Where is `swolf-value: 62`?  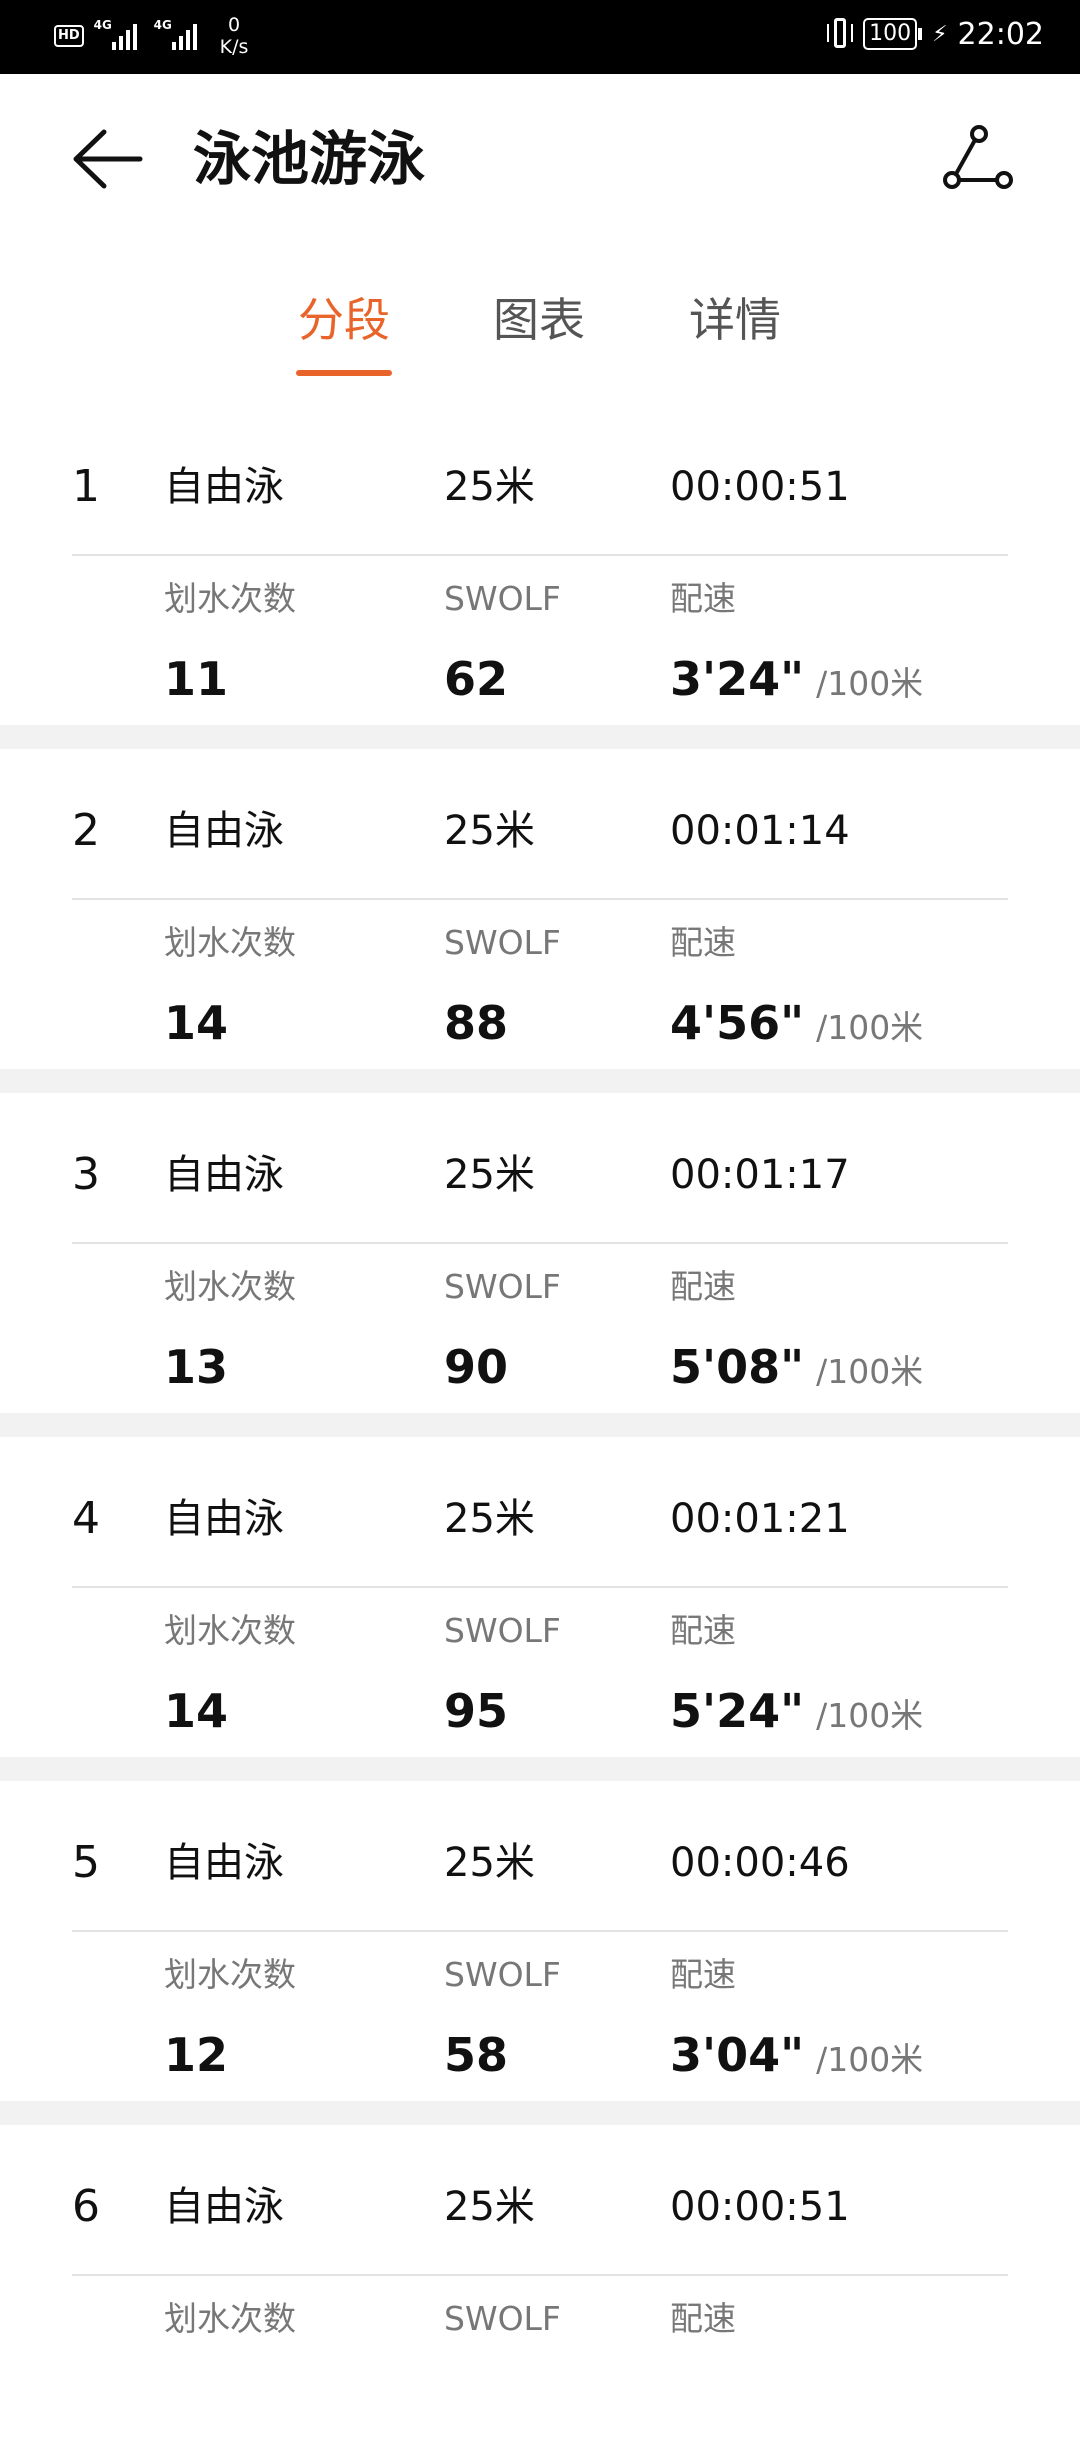
swolf-value: 62 is located at coordinates (476, 679).